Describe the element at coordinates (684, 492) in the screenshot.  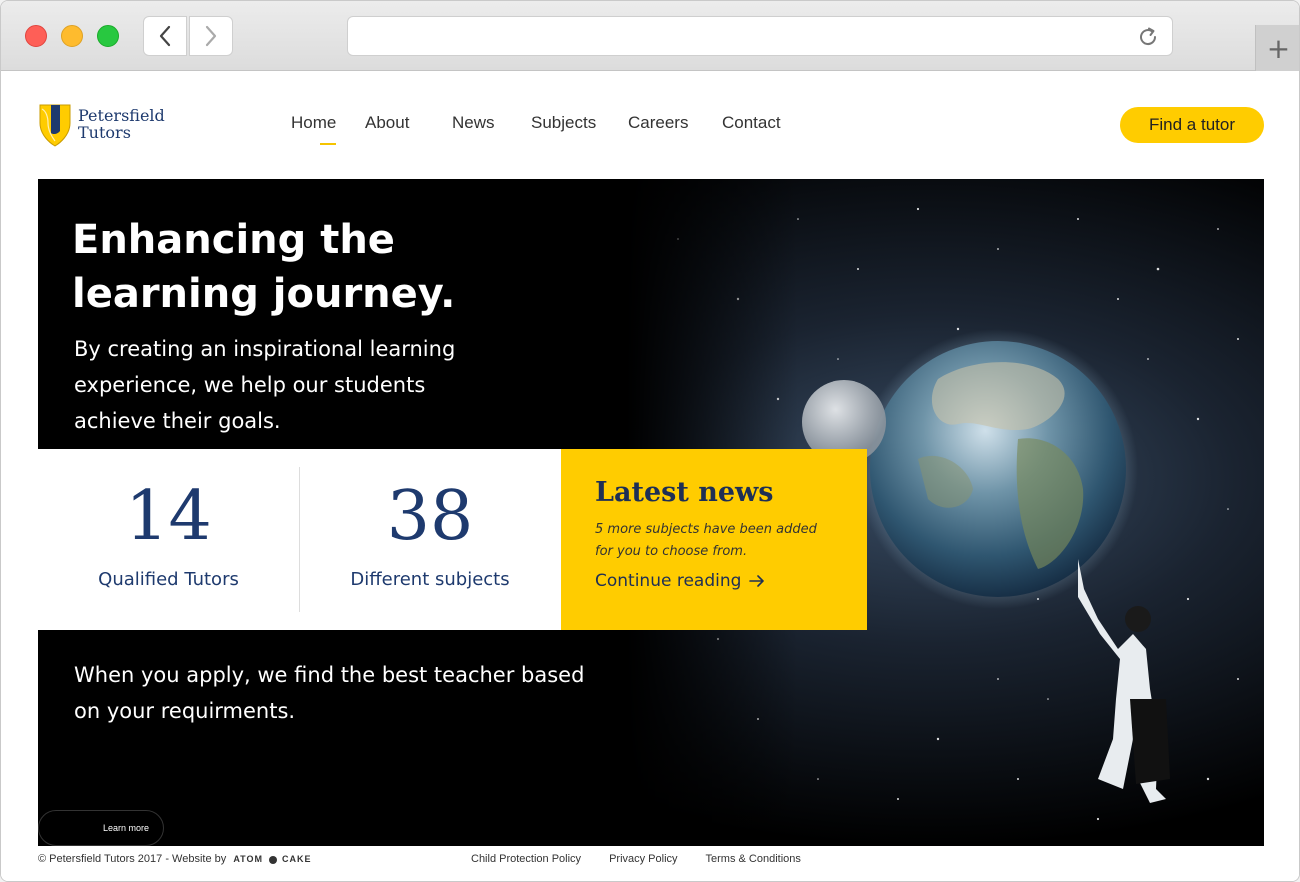
I see `news-title: Latest news` at that location.